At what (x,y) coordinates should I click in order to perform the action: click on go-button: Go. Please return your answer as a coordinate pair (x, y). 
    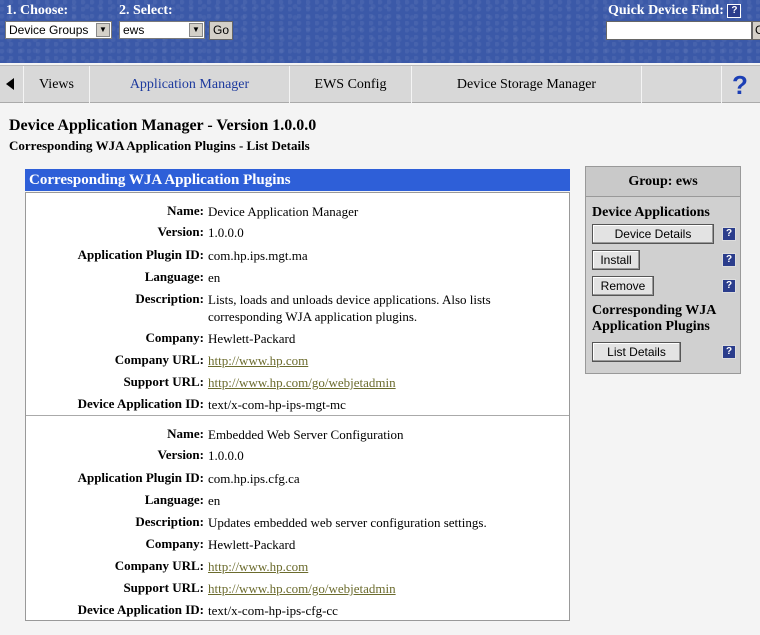
    Looking at the image, I should click on (221, 30).